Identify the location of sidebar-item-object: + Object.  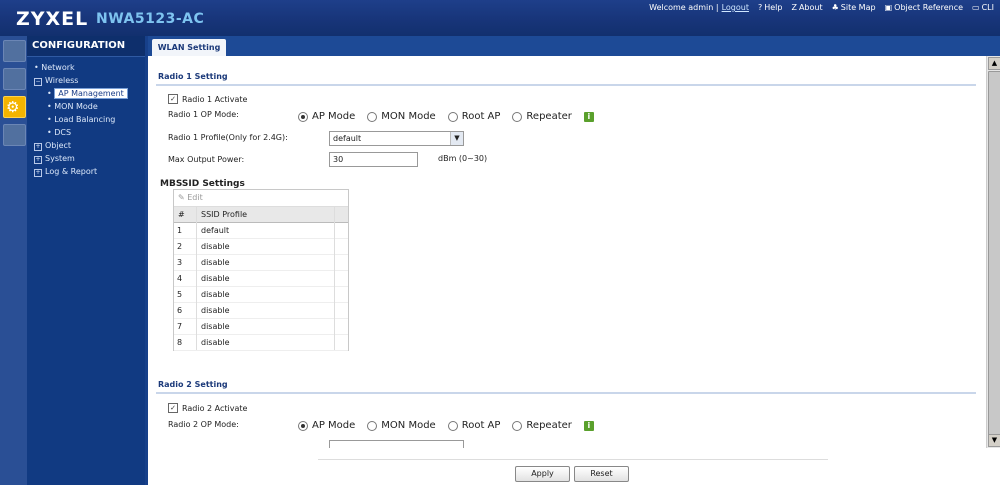
(86, 145).